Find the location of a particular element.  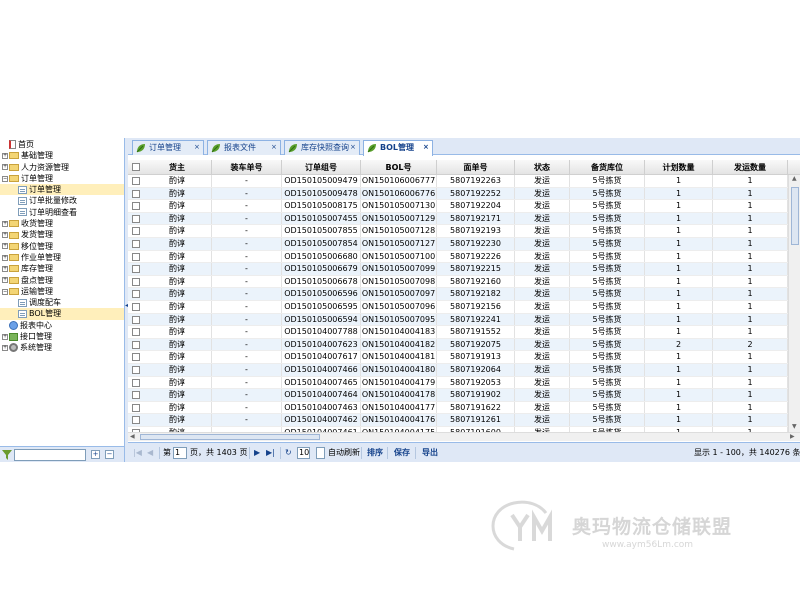

column-header: 状态 is located at coordinates (542, 167).